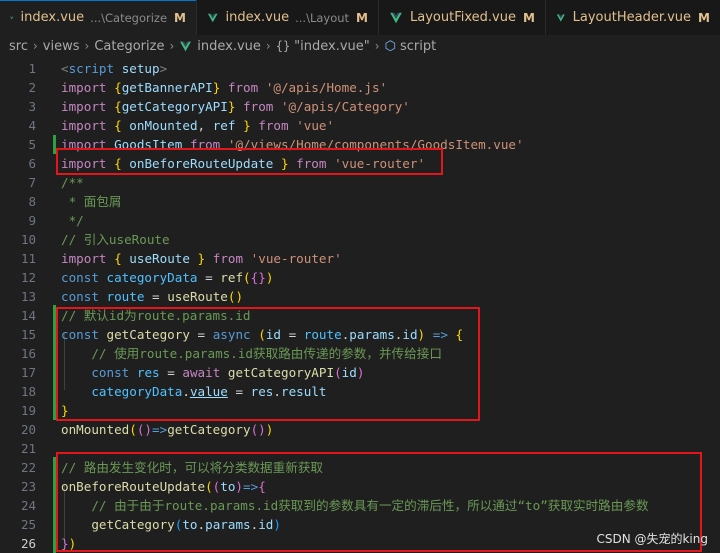 This screenshot has height=553, width=720. What do you see at coordinates (18, 46) in the screenshot?
I see `breadcrumb-src: src` at bounding box center [18, 46].